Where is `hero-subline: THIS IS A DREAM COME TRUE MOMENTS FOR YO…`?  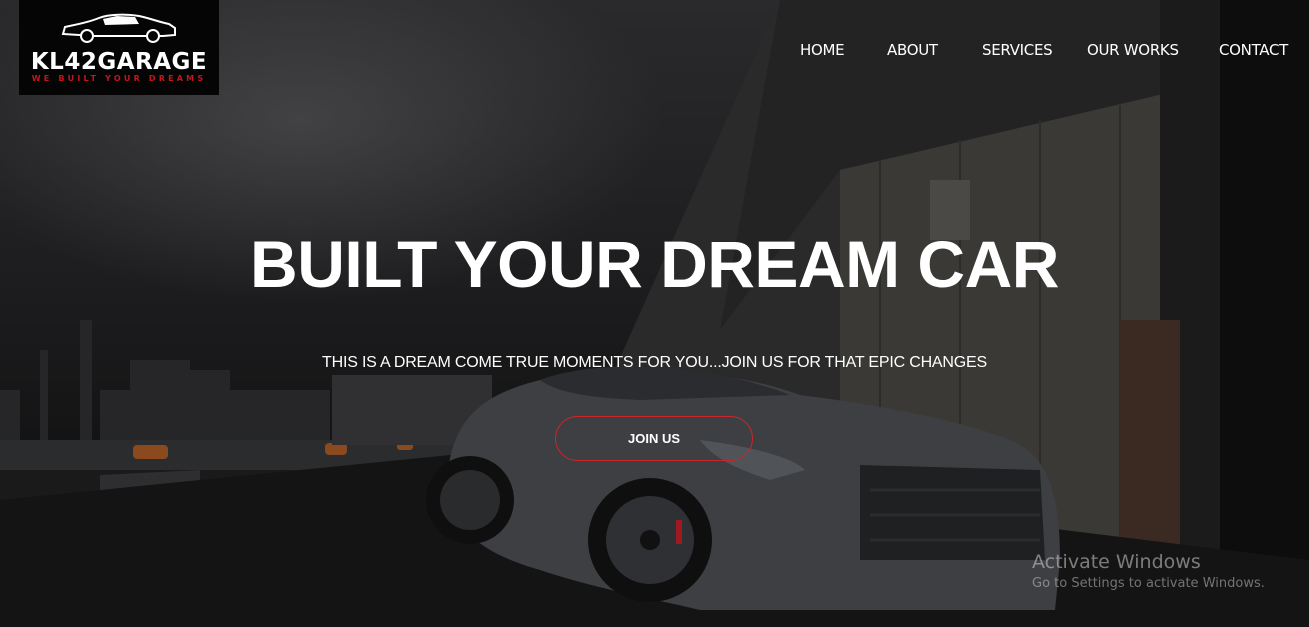
hero-subline: THIS IS A DREAM COME TRUE MOMENTS FOR YO… is located at coordinates (654, 362).